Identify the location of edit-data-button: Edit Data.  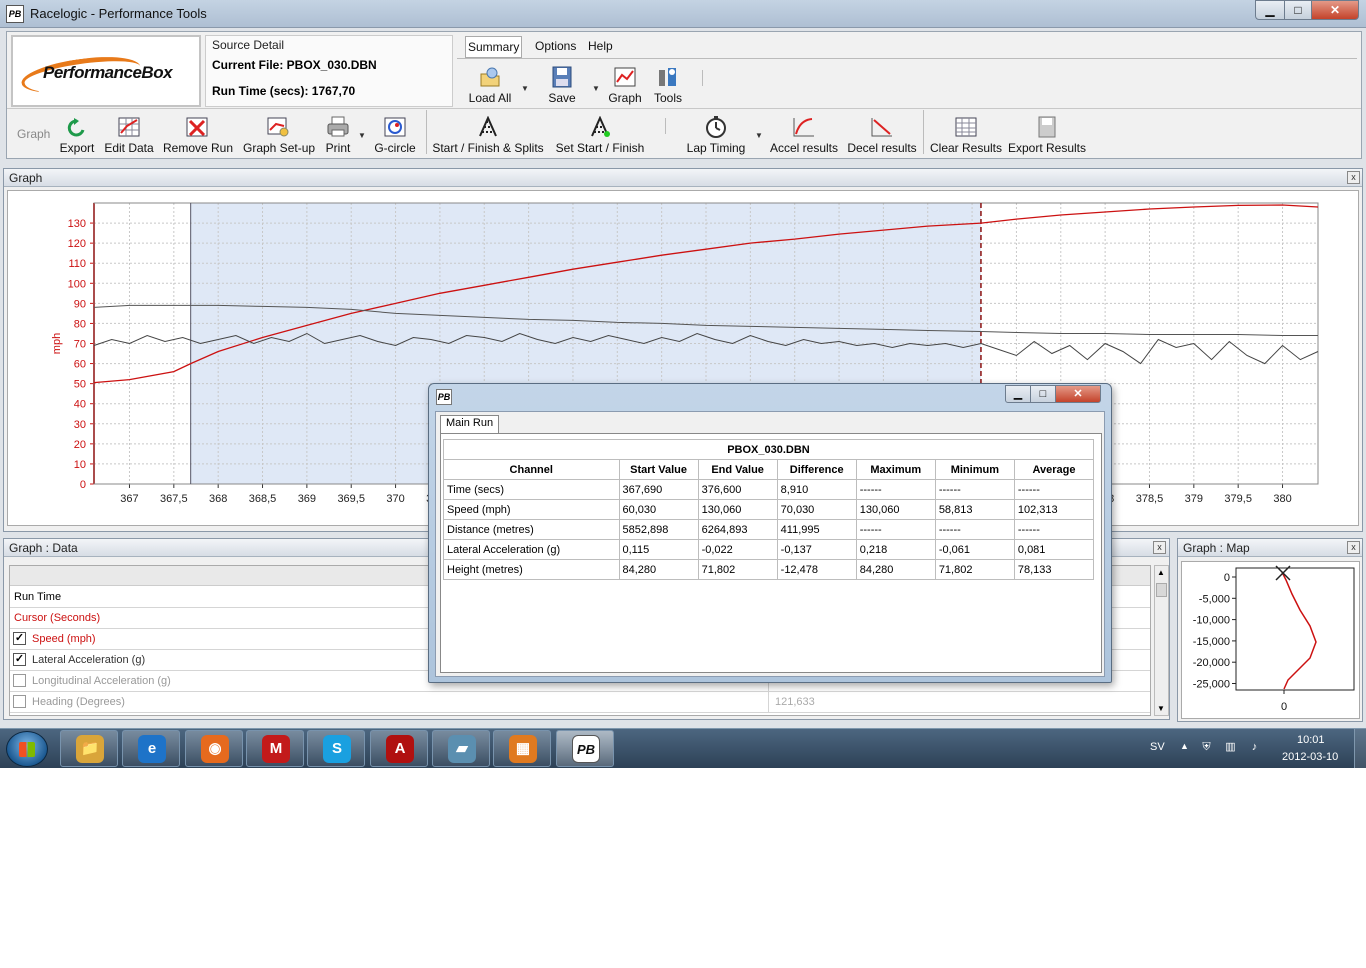
(129, 135).